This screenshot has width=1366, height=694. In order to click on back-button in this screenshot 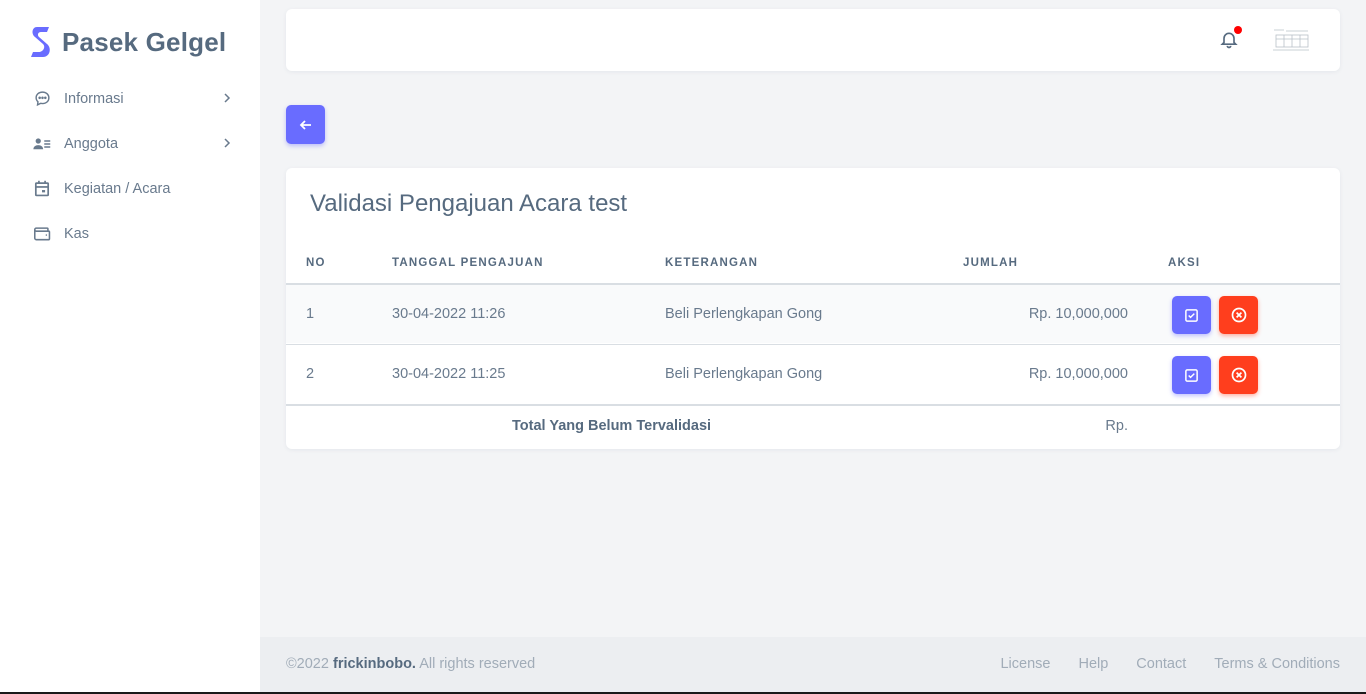, I will do `click(305, 124)`.